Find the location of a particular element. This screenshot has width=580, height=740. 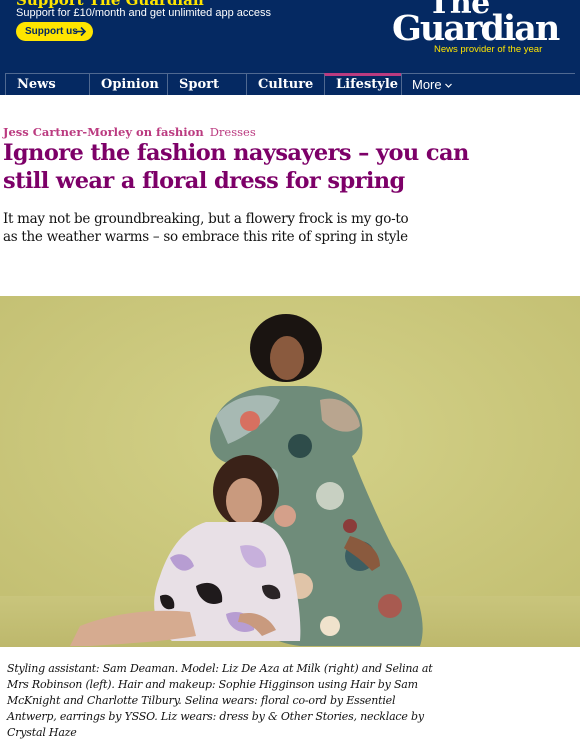

arrow-right-icon is located at coordinates (80, 31).